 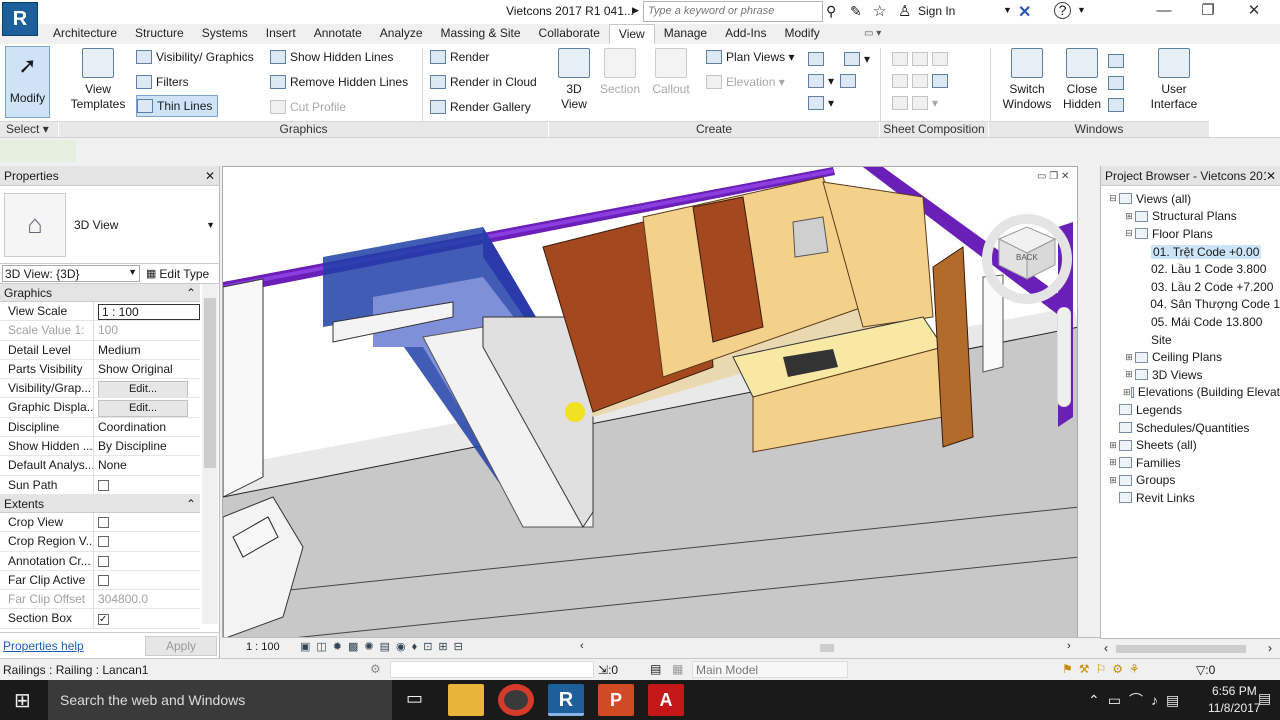 I want to click on apply-button: Apply, so click(x=180, y=645).